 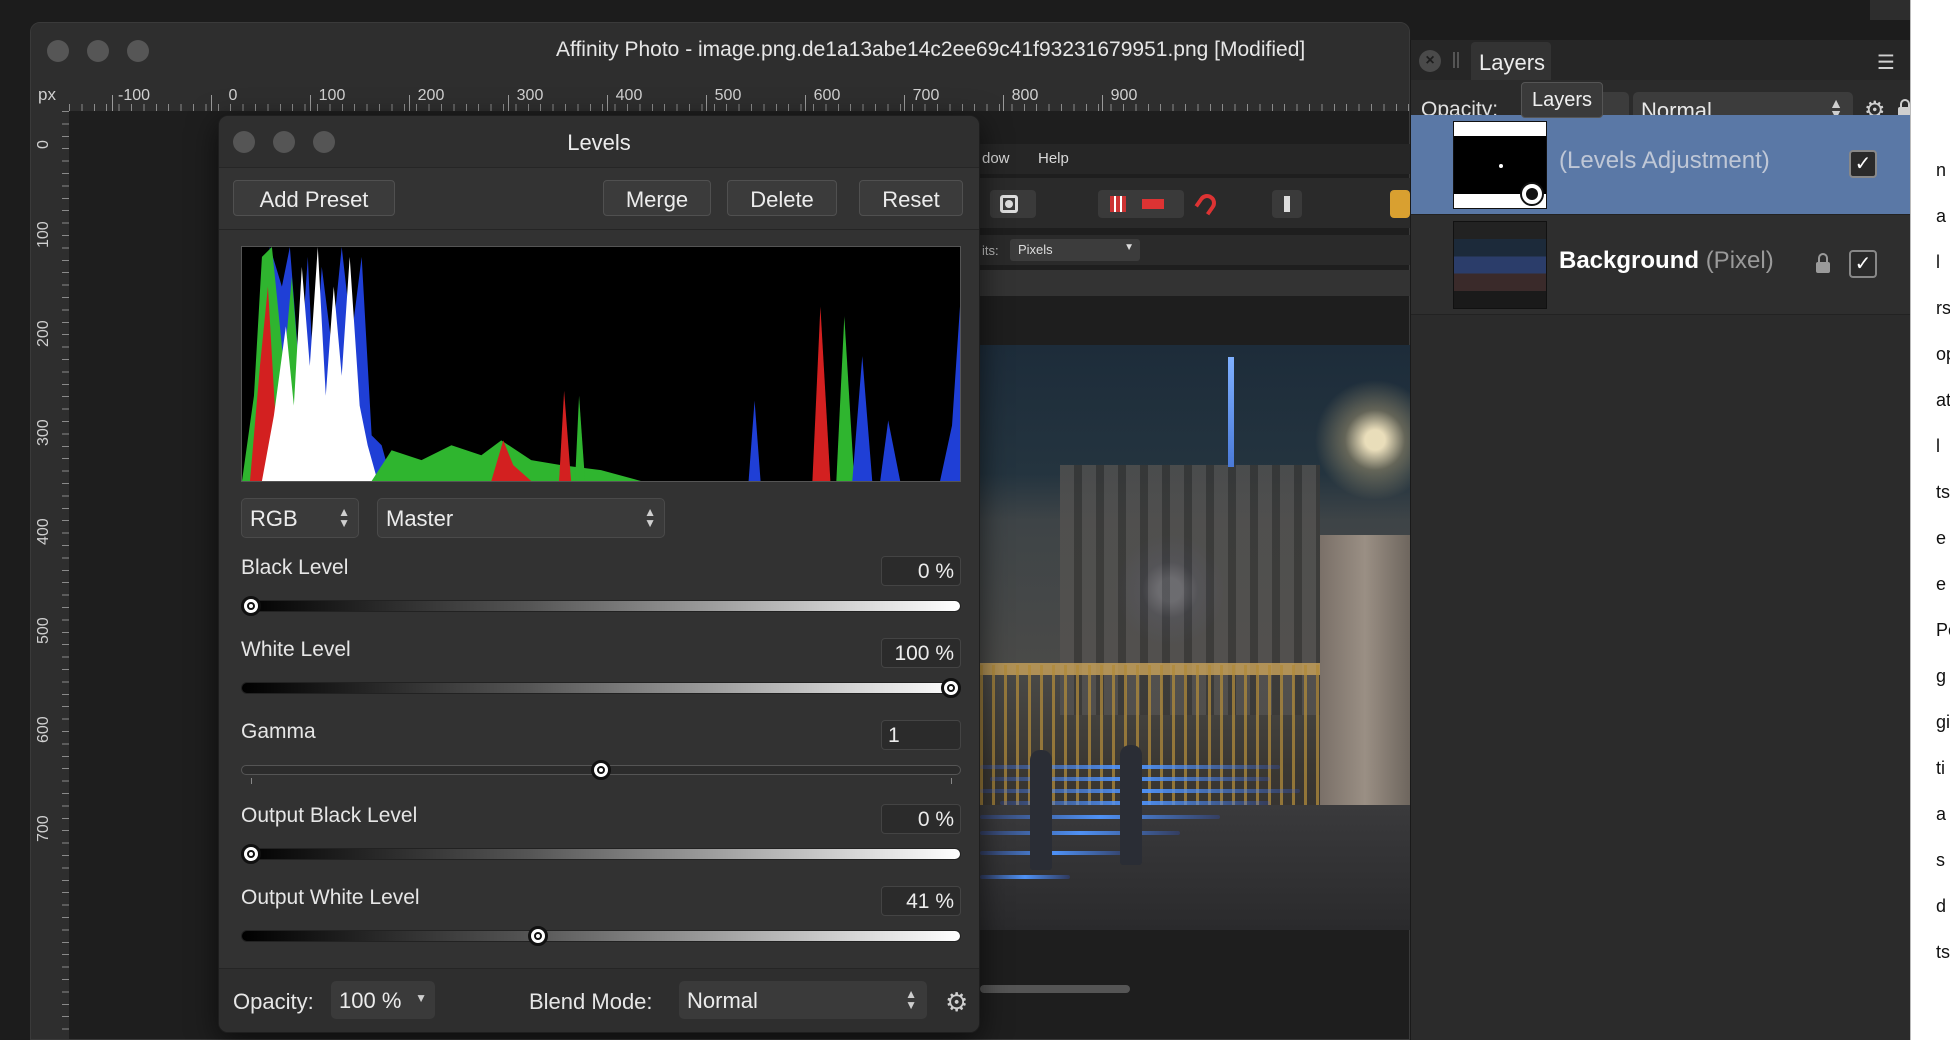 What do you see at coordinates (1943, 722) in the screenshot?
I see `background-text-fragment: gi` at bounding box center [1943, 722].